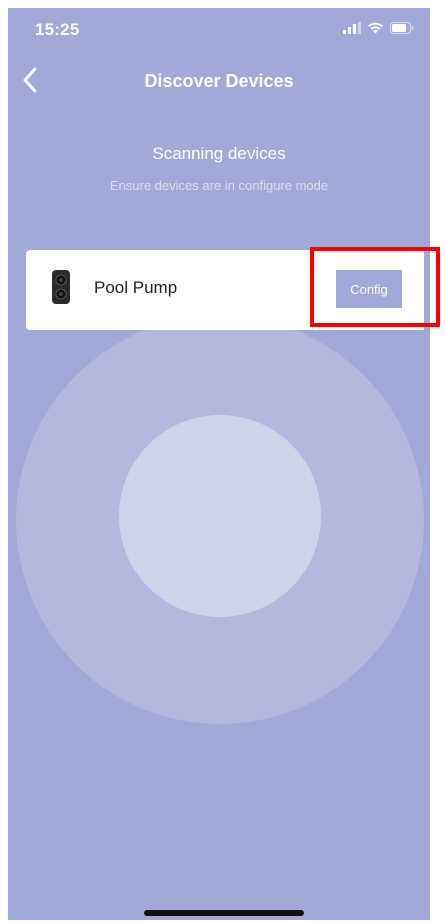  What do you see at coordinates (57, 29) in the screenshot?
I see `status-time: 15:25` at bounding box center [57, 29].